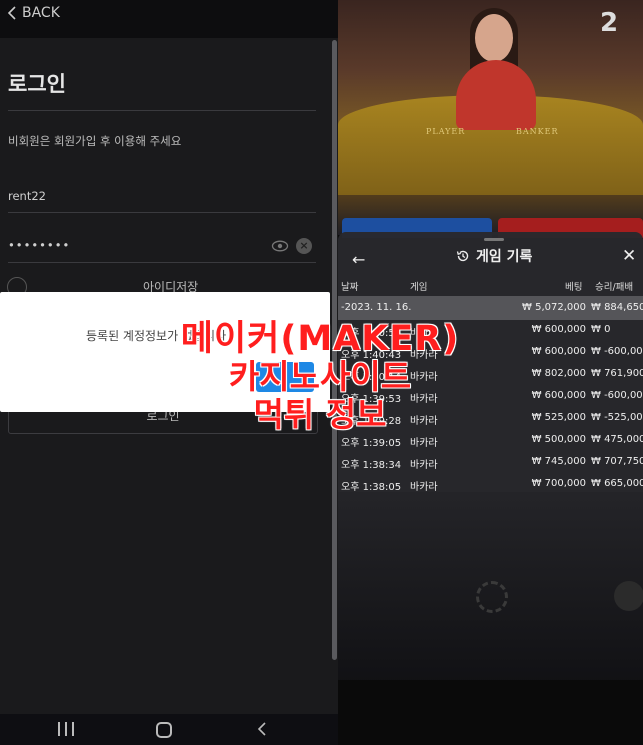  What do you see at coordinates (95, 141) in the screenshot?
I see `guest-notice: 비회원은 회원가입 후 이용해 주세요` at bounding box center [95, 141].